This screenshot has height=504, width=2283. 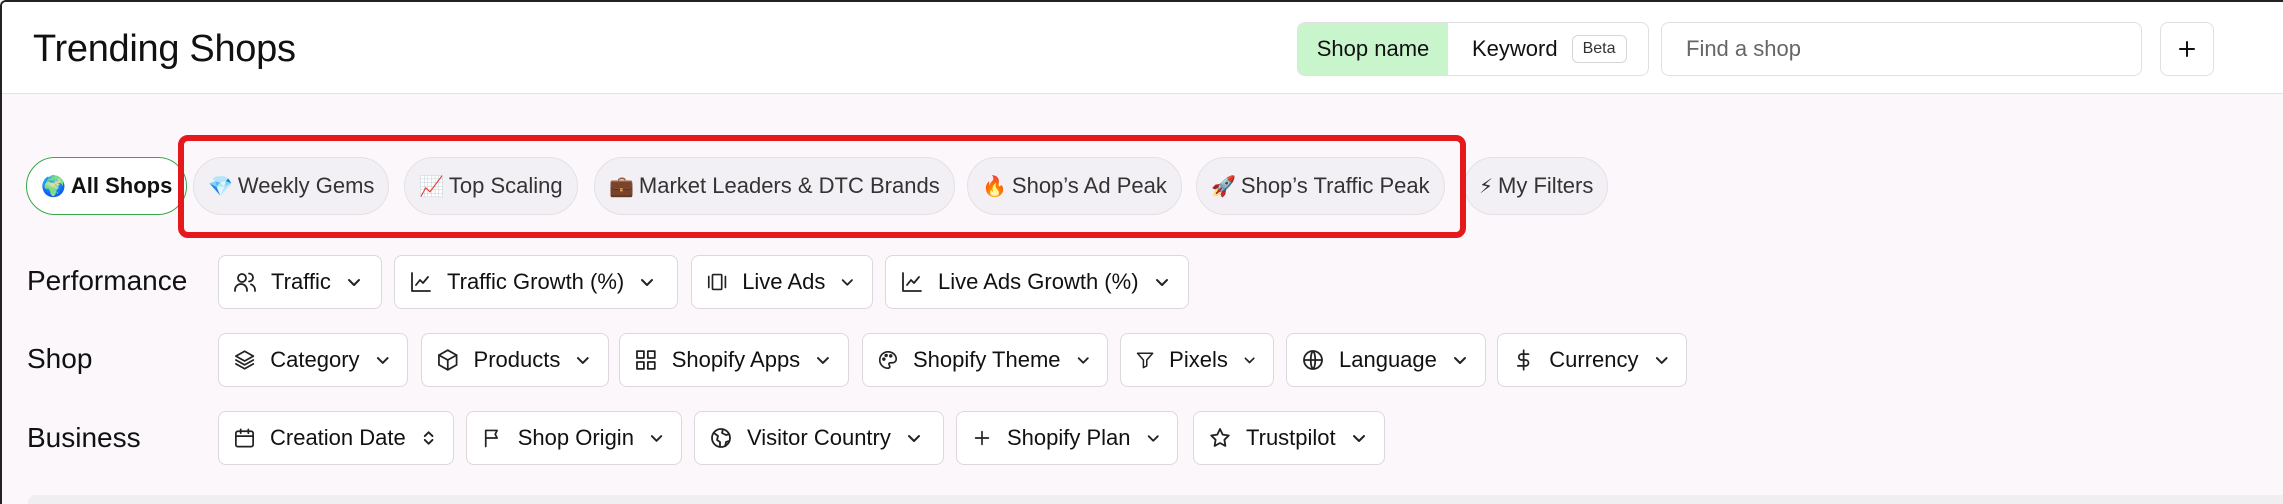 I want to click on filter-label: Creation Date, so click(x=338, y=437).